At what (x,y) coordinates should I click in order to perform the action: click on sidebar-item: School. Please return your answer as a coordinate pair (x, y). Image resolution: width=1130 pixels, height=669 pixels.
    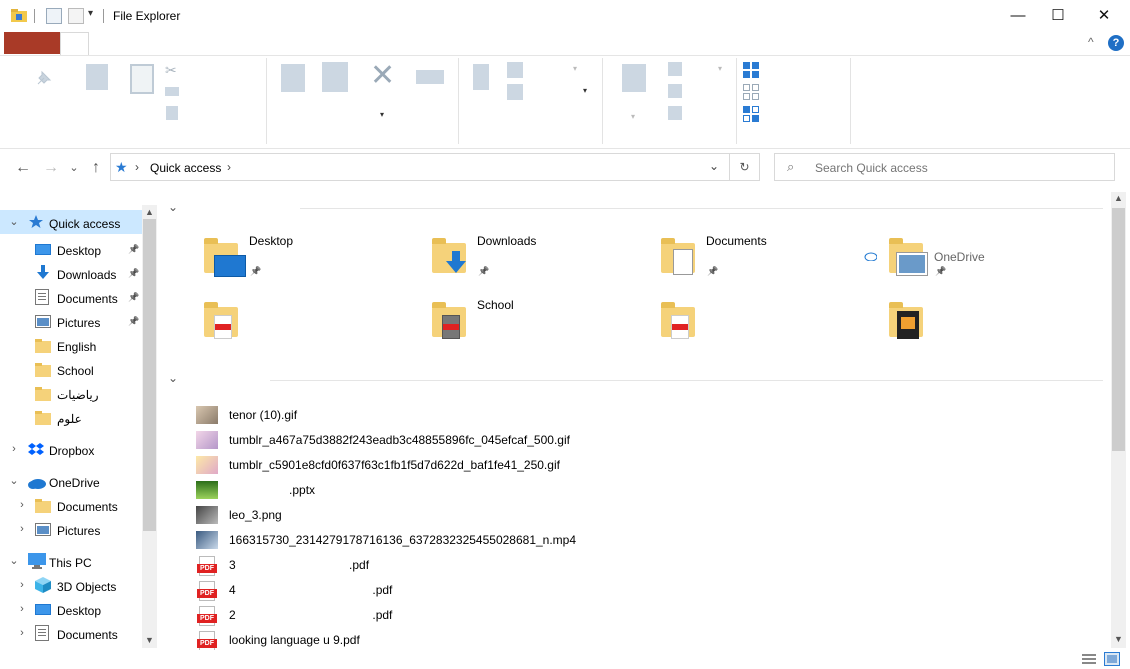
    Looking at the image, I should click on (71, 369).